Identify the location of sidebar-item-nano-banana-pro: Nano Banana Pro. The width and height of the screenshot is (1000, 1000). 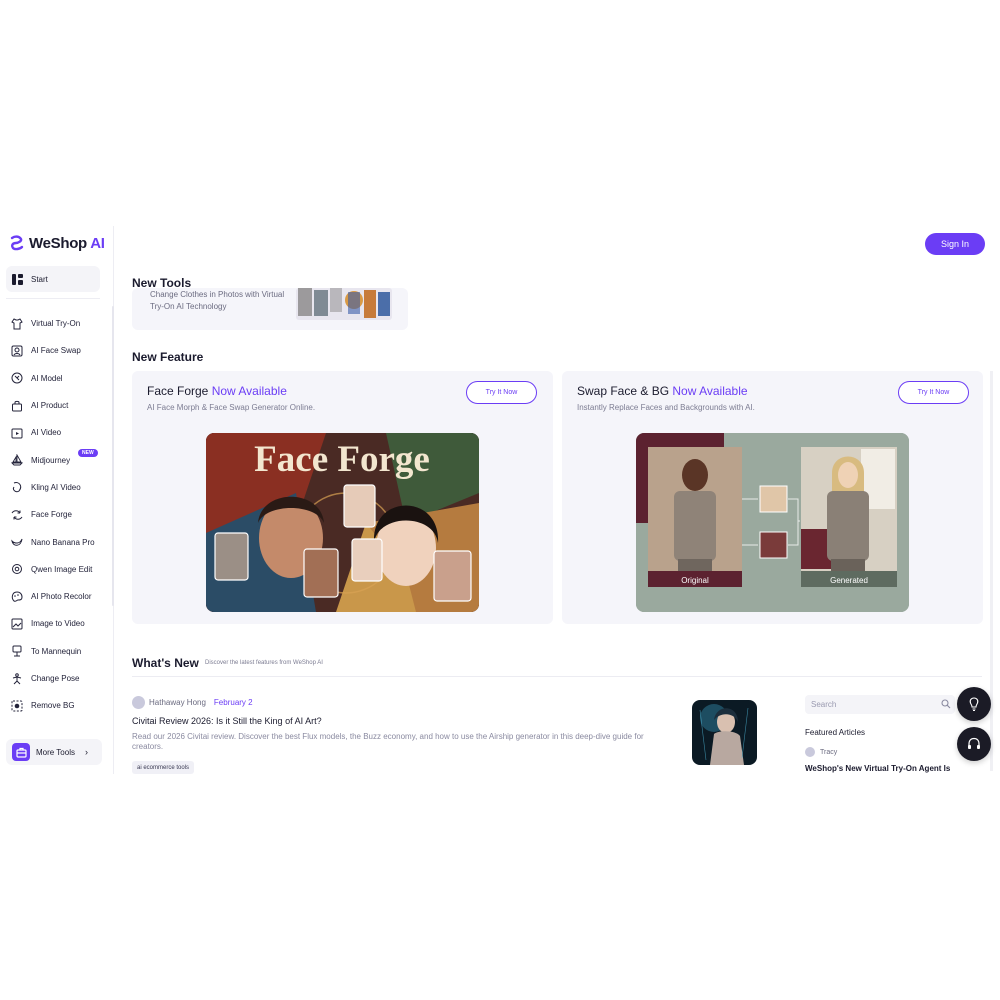
(56, 541).